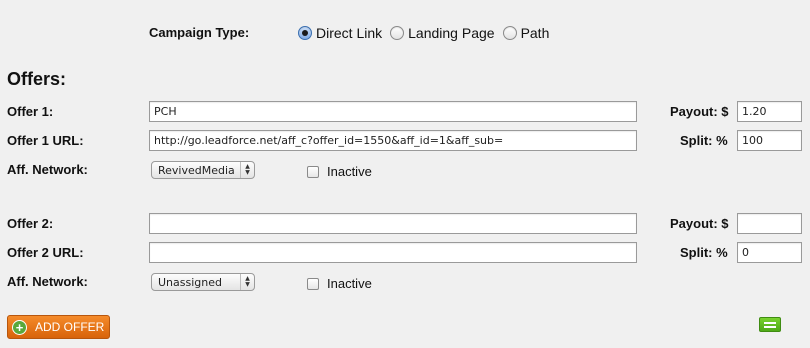  What do you see at coordinates (349, 283) in the screenshot?
I see `offer-2-inactive-label: Inactive` at bounding box center [349, 283].